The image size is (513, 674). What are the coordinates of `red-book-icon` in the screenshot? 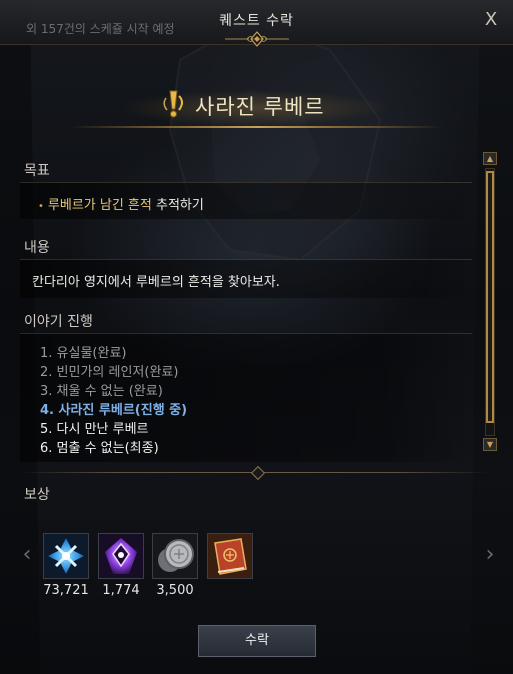 It's located at (230, 556).